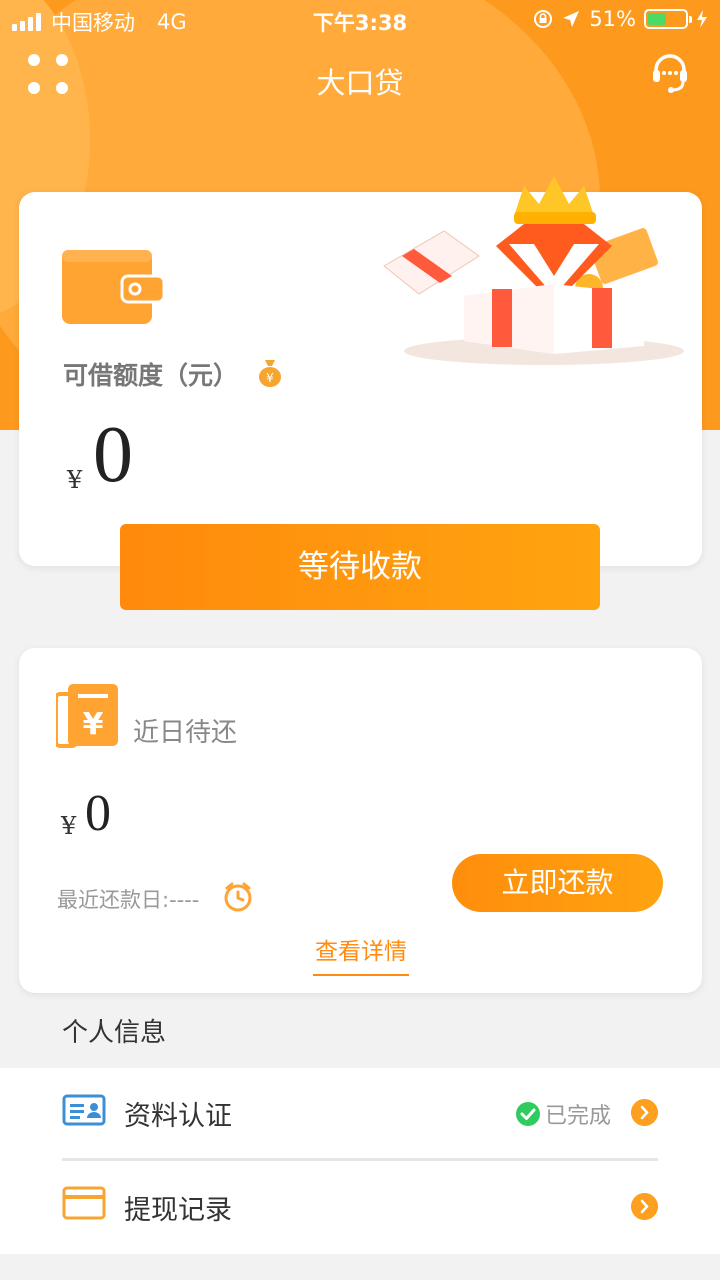  I want to click on list-item-label: 资料认证, so click(178, 1116).